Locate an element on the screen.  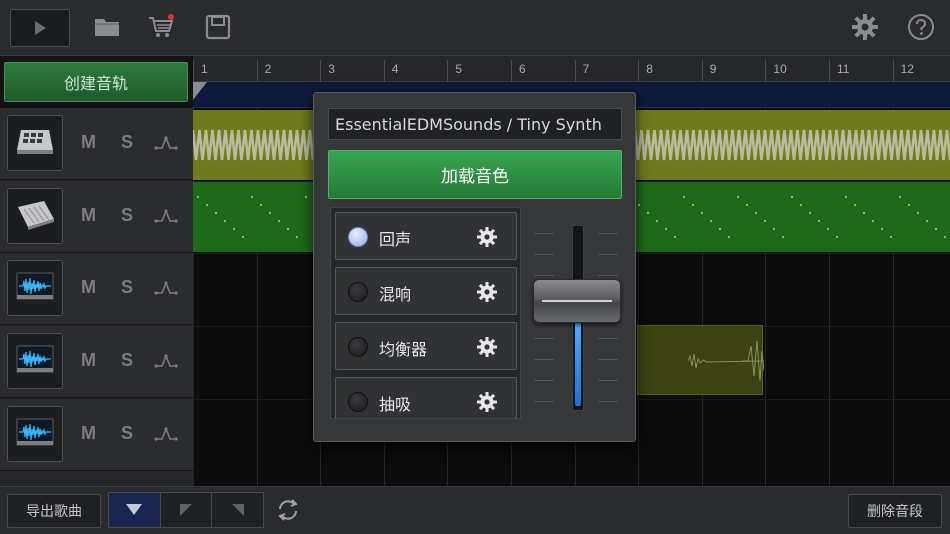
effect-row: 均衡器 is located at coordinates (426, 346).